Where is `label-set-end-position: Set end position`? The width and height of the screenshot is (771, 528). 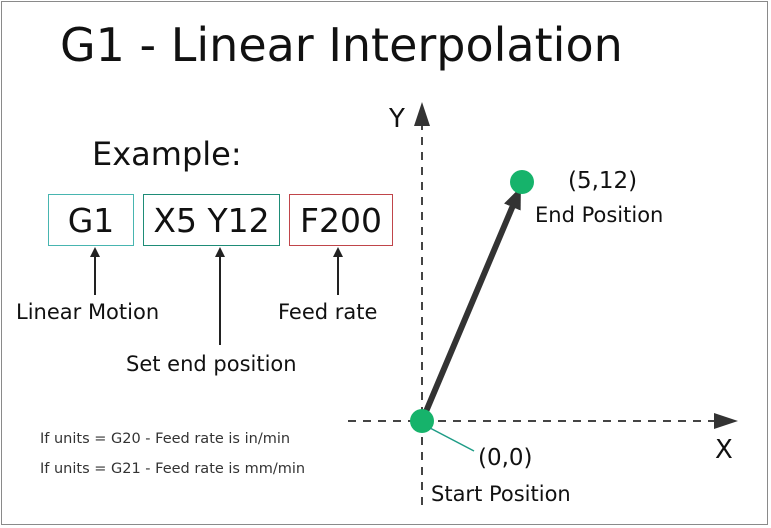
label-set-end-position: Set end position is located at coordinates (211, 364).